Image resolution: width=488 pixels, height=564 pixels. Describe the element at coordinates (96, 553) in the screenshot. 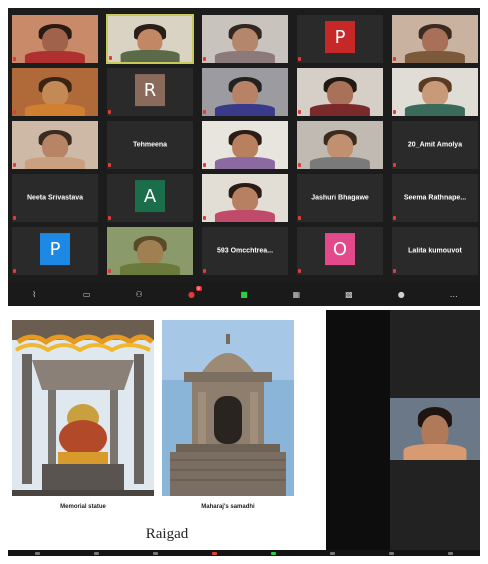

I see `video-icon` at that location.